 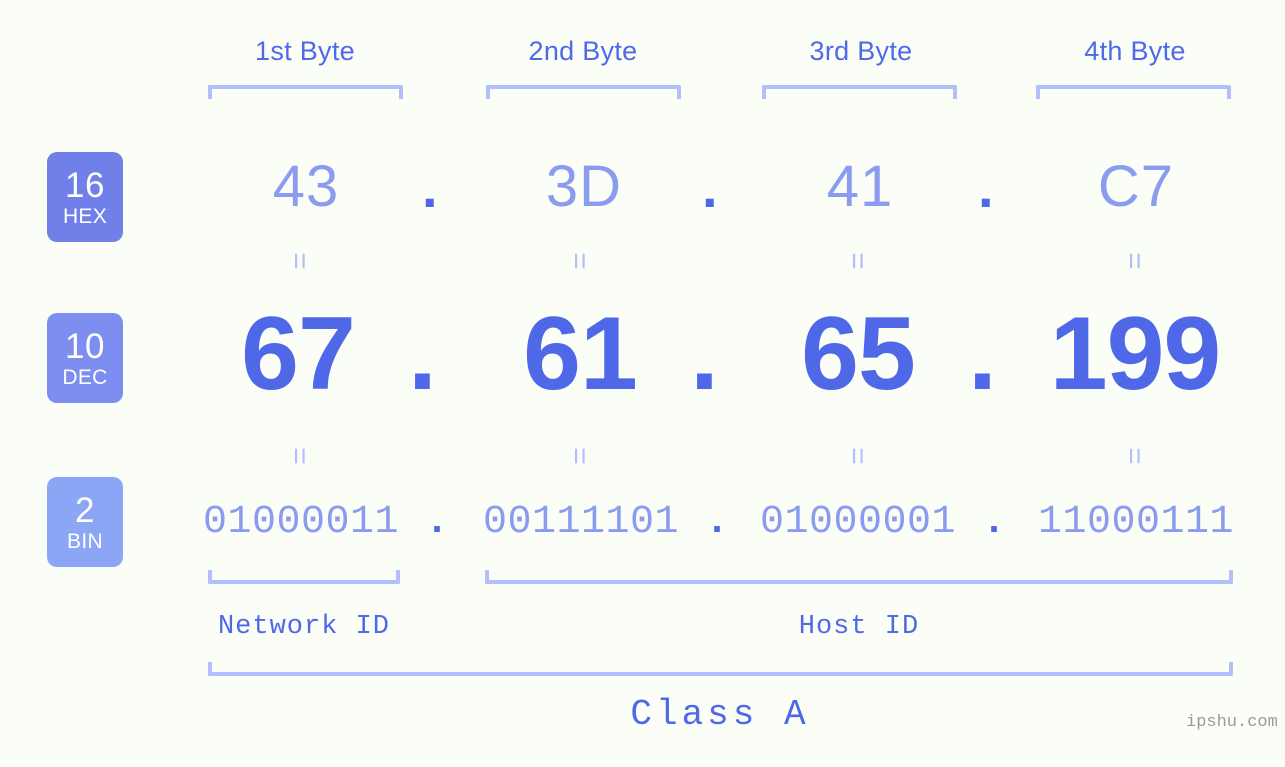 I want to click on bin-value-byte-1: 01000011, so click(x=301, y=522).